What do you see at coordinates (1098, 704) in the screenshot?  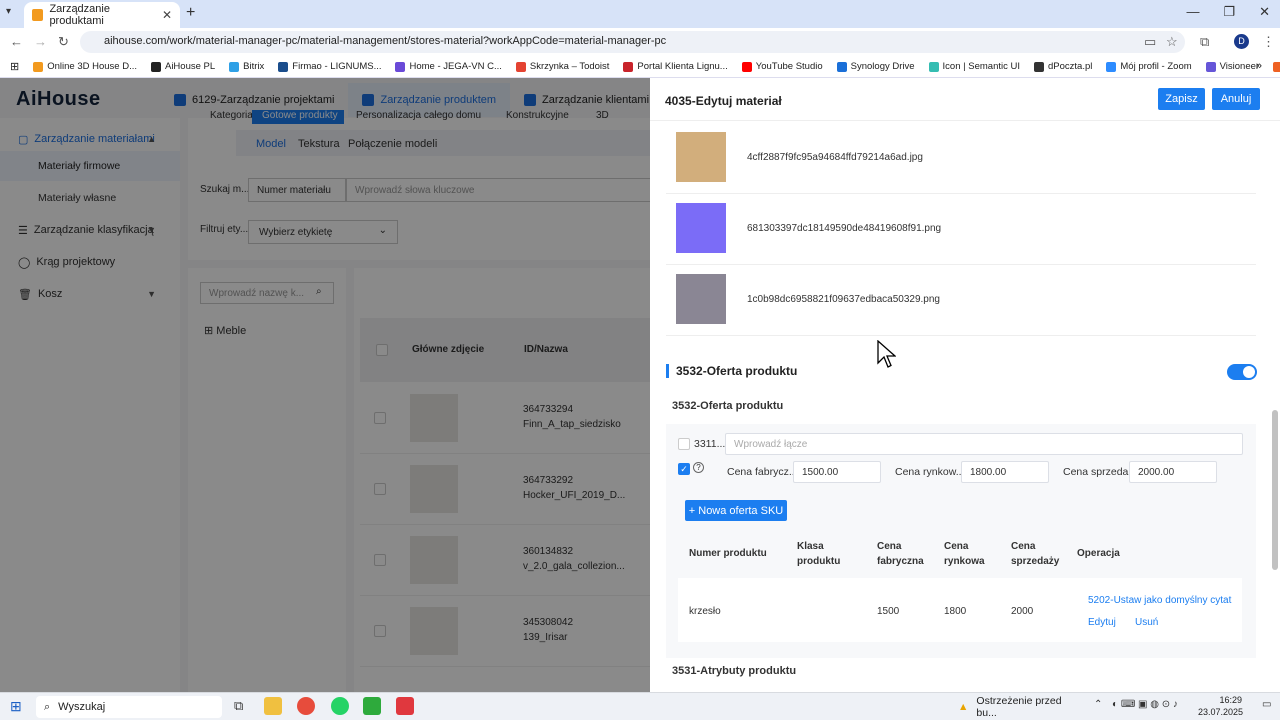 I see `tray-chevron-icon: ⌃` at bounding box center [1098, 704].